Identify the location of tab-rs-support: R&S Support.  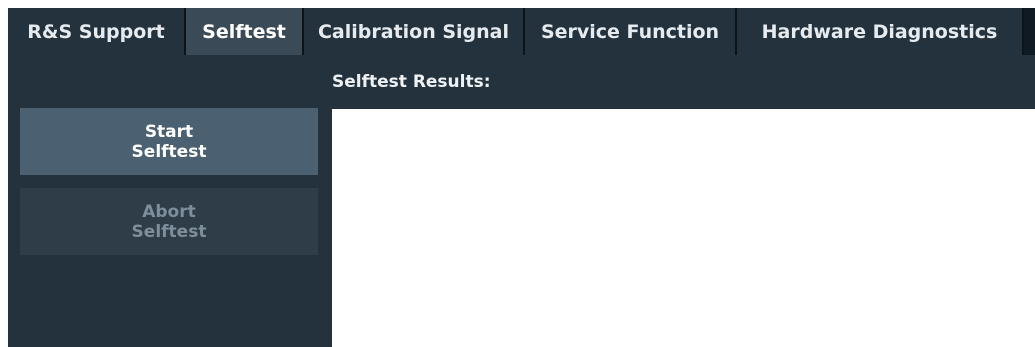
(97, 31).